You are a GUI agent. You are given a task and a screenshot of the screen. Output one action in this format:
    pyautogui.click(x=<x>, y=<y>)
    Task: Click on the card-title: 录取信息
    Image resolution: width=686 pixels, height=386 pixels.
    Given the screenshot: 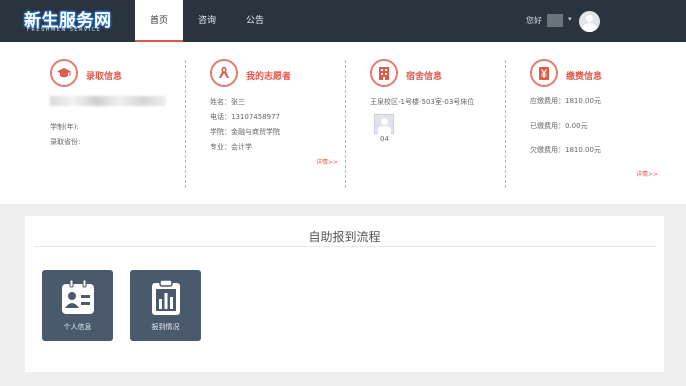 What is the action you would take?
    pyautogui.click(x=104, y=77)
    